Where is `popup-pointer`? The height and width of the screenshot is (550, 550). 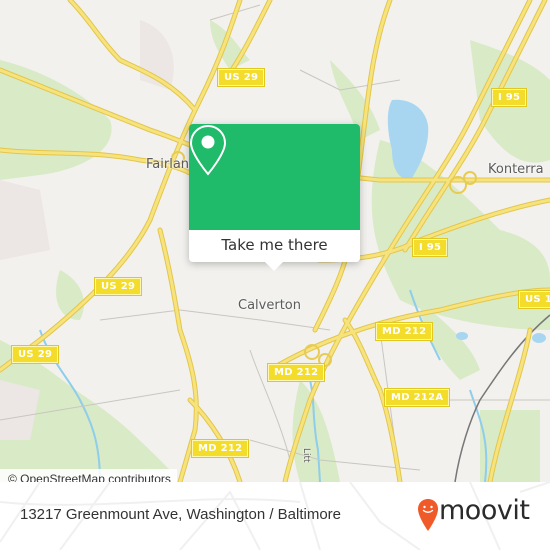
popup-pointer is located at coordinates (274, 266).